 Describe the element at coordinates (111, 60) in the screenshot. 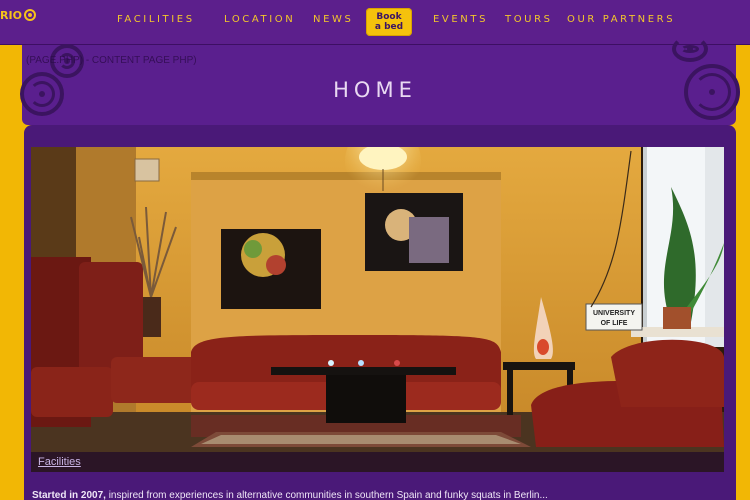

I see `template-debug-note: (PAGE.PHP) - CONTENT PAGE PHP)` at that location.